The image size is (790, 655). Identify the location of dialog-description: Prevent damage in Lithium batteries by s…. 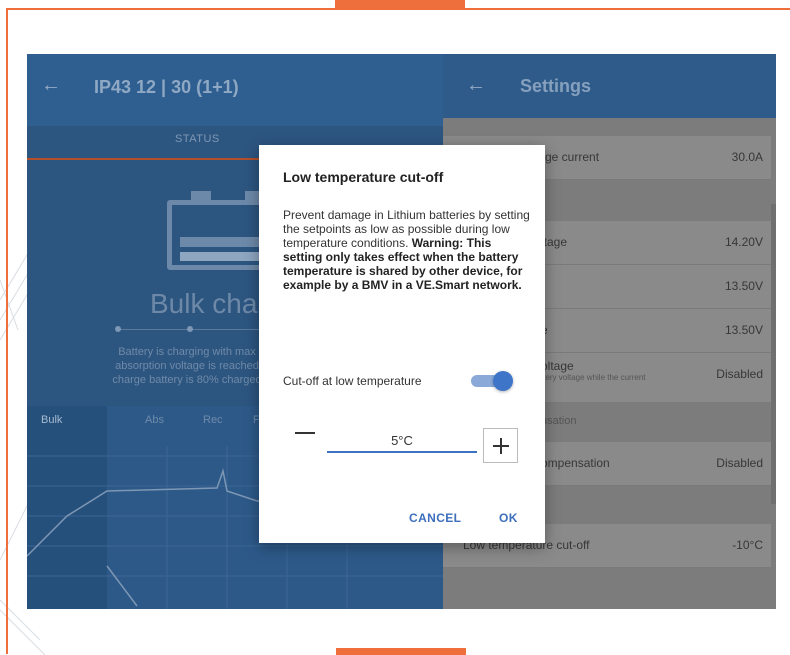
(406, 229).